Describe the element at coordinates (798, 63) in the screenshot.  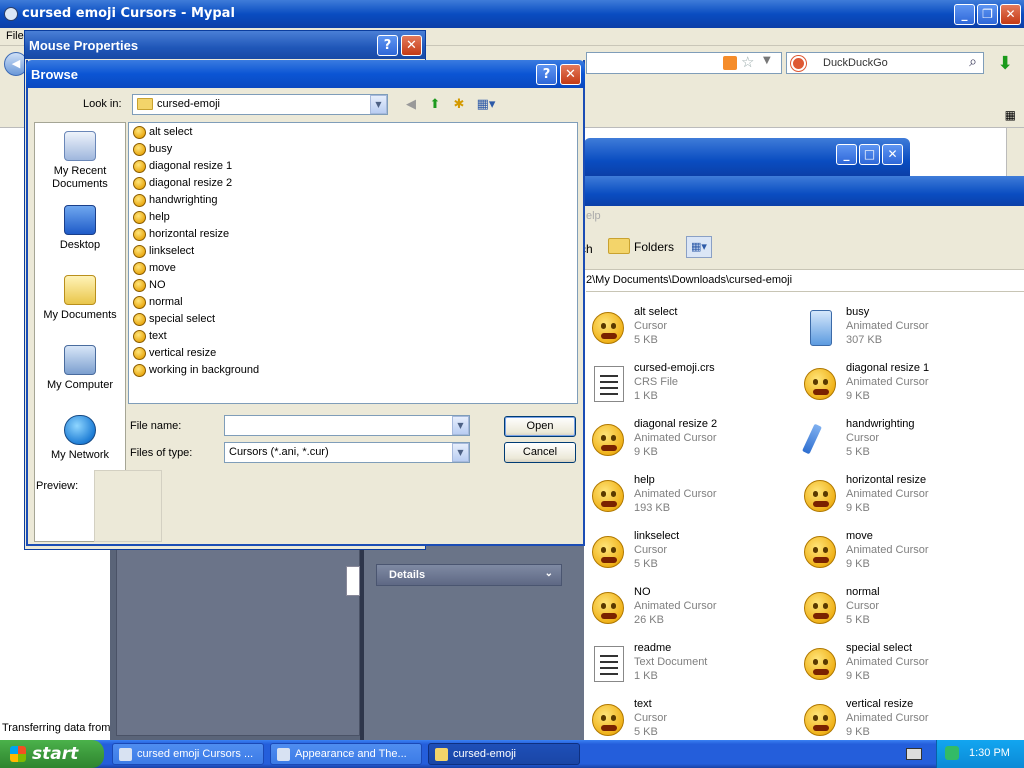
I see `duckduckgo-icon` at that location.